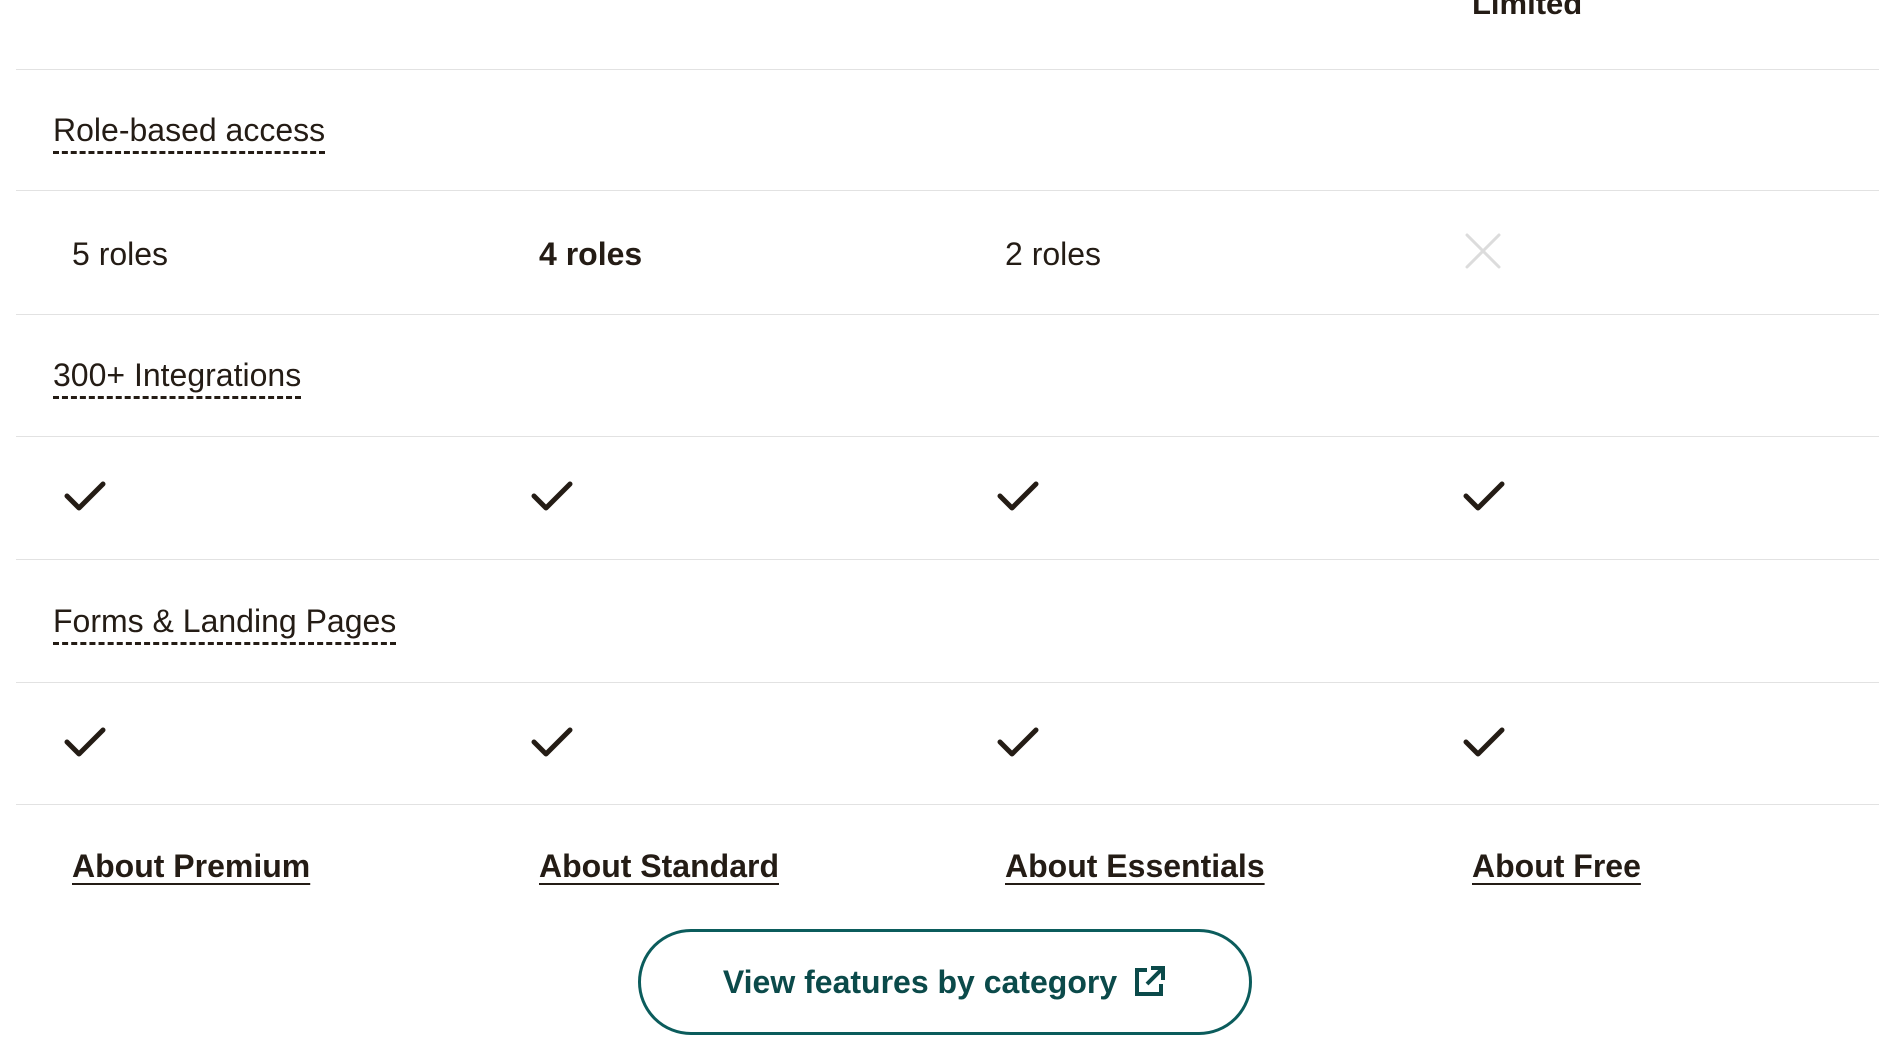 This screenshot has height=1039, width=1879. I want to click on not-included-x-icon, so click(1483, 251).